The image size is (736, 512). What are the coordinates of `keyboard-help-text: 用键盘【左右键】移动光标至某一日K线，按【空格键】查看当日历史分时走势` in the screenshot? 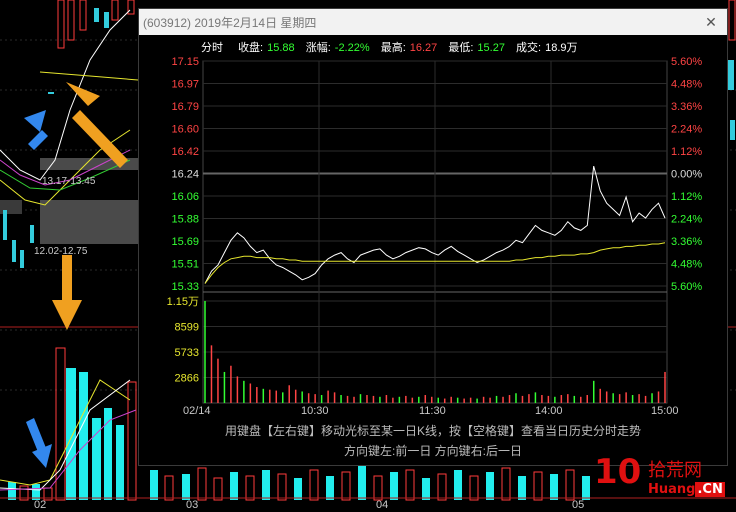 It's located at (432, 431).